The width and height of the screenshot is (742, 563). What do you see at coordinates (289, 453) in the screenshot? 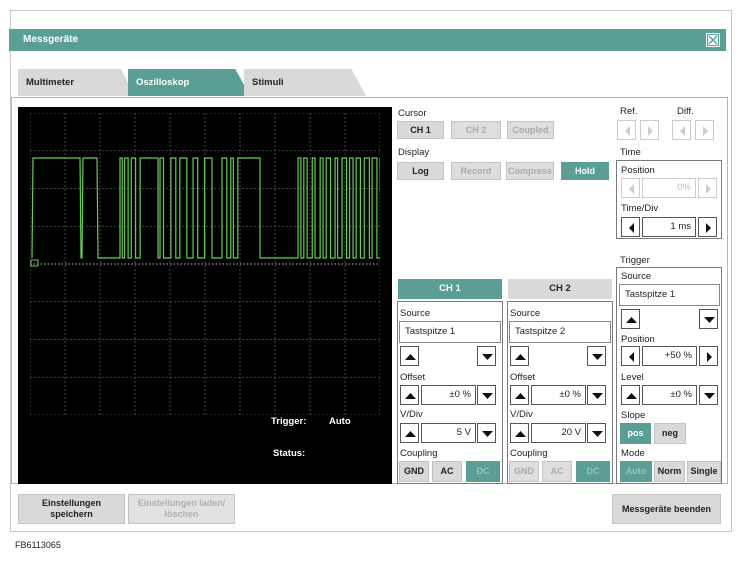
I see `status-label: Status:` at bounding box center [289, 453].